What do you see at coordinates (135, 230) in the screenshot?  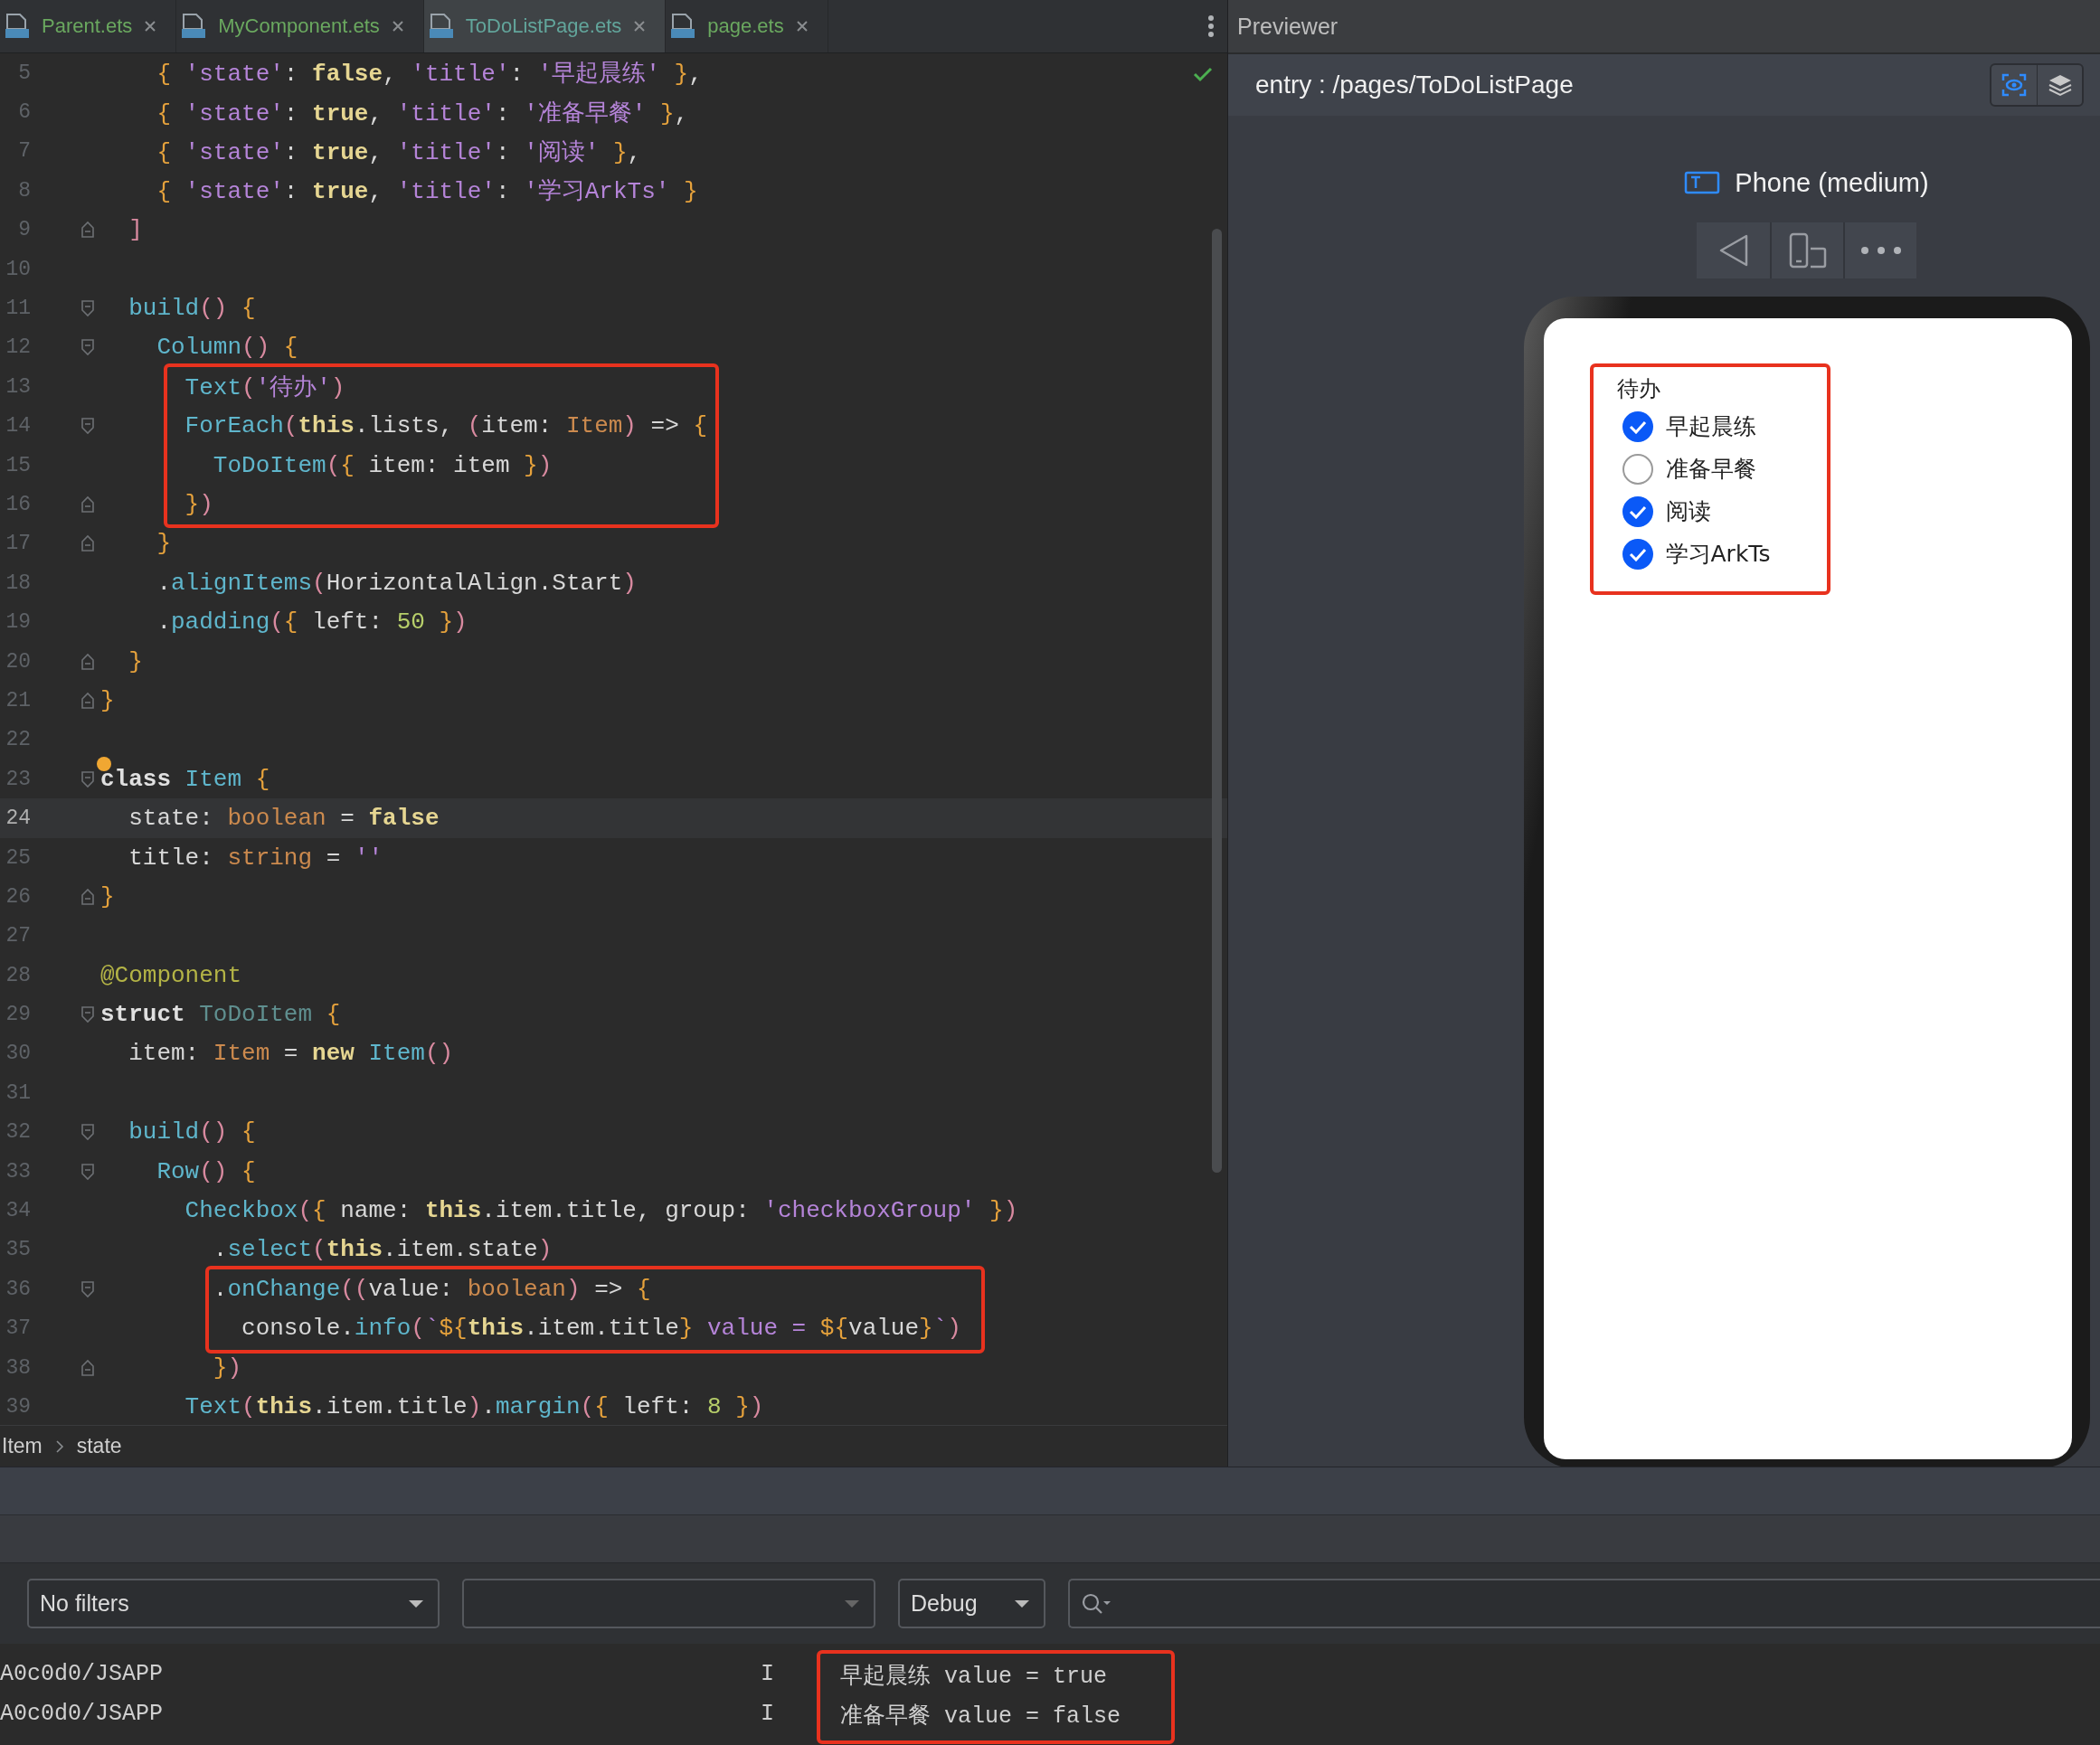 I see `code-line: ]` at bounding box center [135, 230].